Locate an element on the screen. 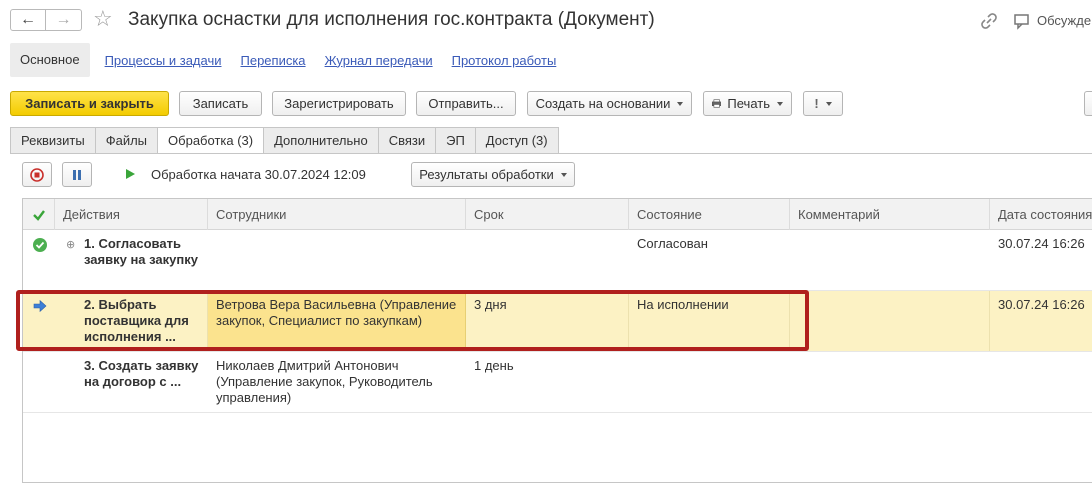  processing-results-label: Результаты обработки is located at coordinates (486, 174).